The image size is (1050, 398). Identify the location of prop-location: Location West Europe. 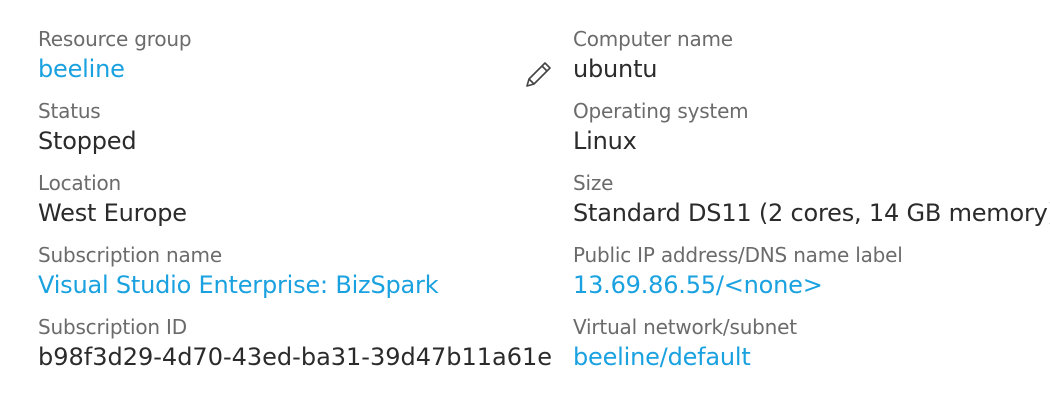
(298, 206).